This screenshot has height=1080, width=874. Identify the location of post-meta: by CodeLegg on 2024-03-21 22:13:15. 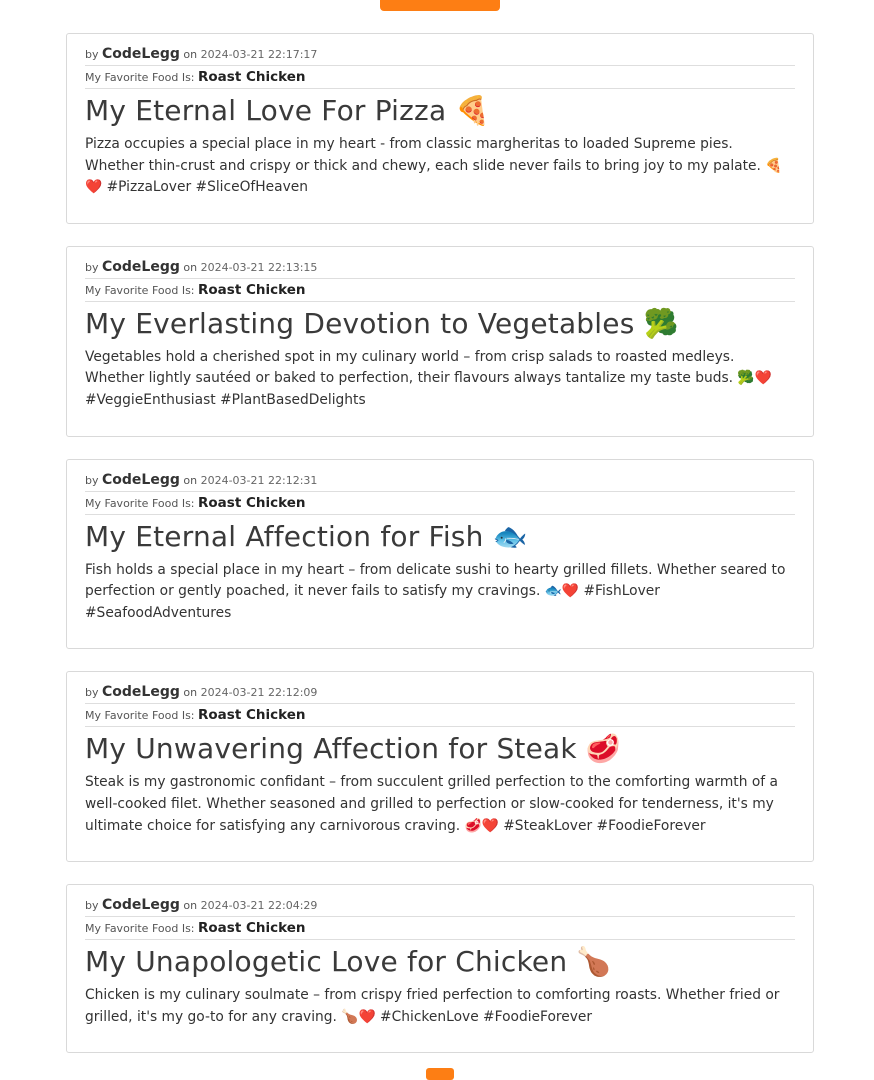
(440, 267).